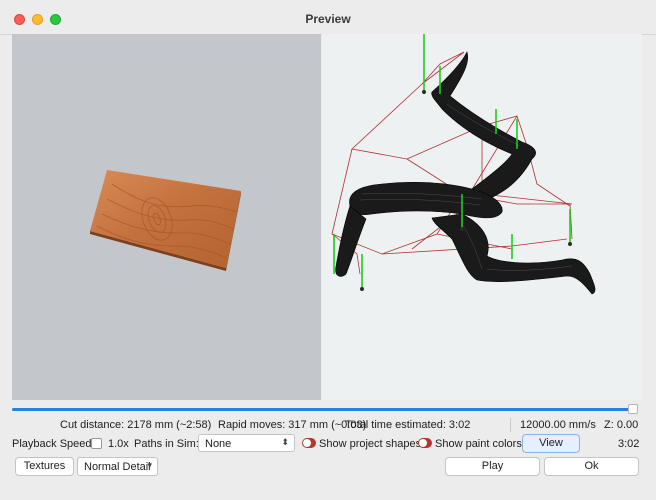 The width and height of the screenshot is (656, 500). What do you see at coordinates (218, 444) in the screenshot?
I see `paths-in-sim-value: None` at bounding box center [218, 444].